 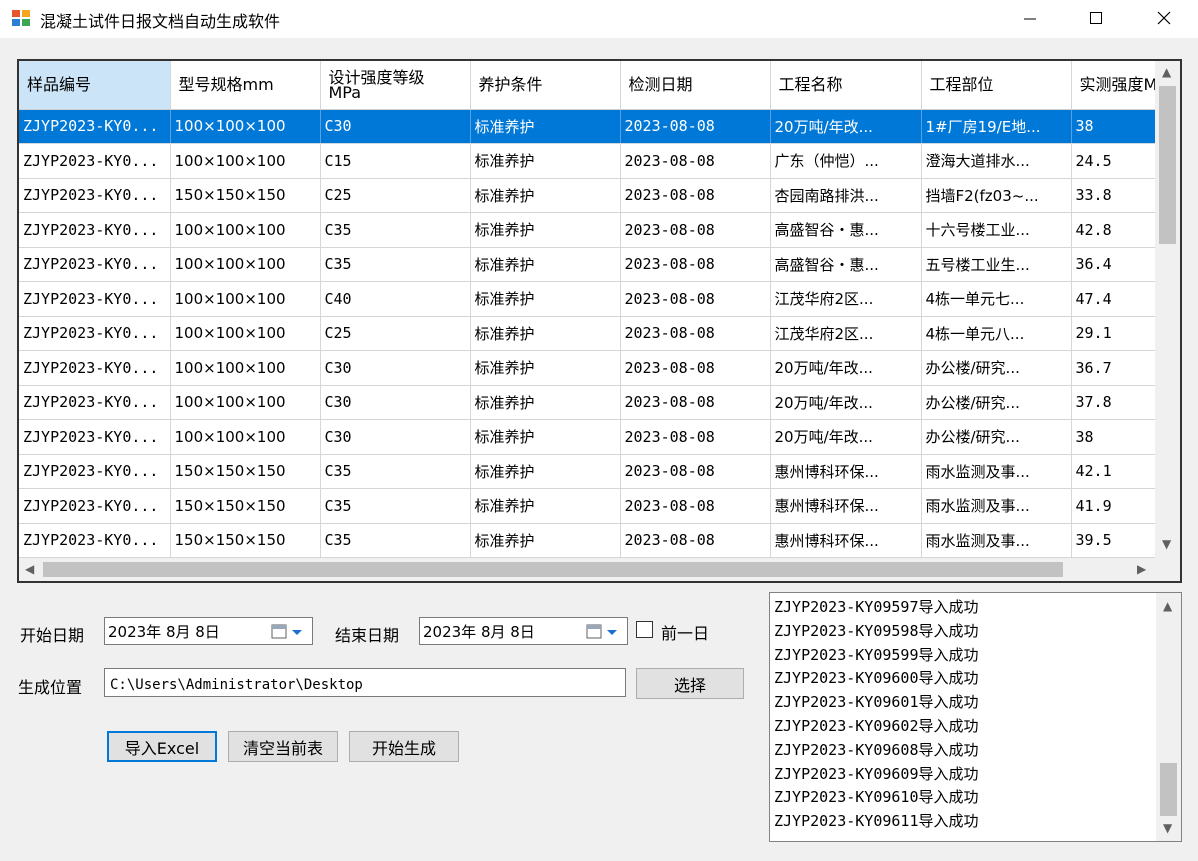 I want to click on start-generate-button: 开始生成, so click(x=404, y=746).